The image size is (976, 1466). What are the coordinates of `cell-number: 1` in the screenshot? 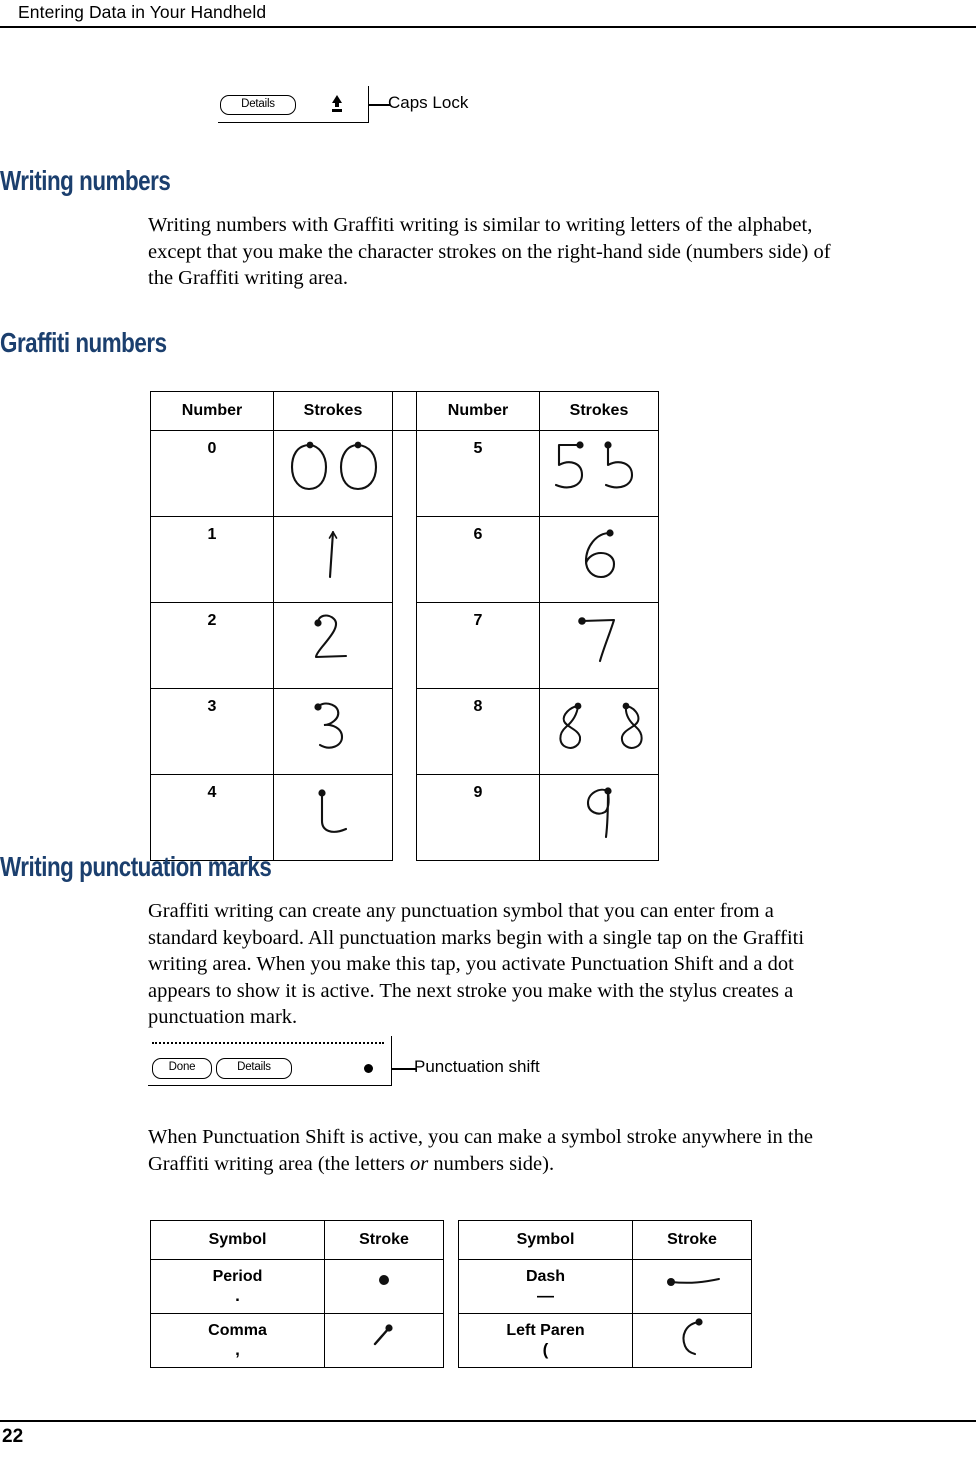 It's located at (212, 559).